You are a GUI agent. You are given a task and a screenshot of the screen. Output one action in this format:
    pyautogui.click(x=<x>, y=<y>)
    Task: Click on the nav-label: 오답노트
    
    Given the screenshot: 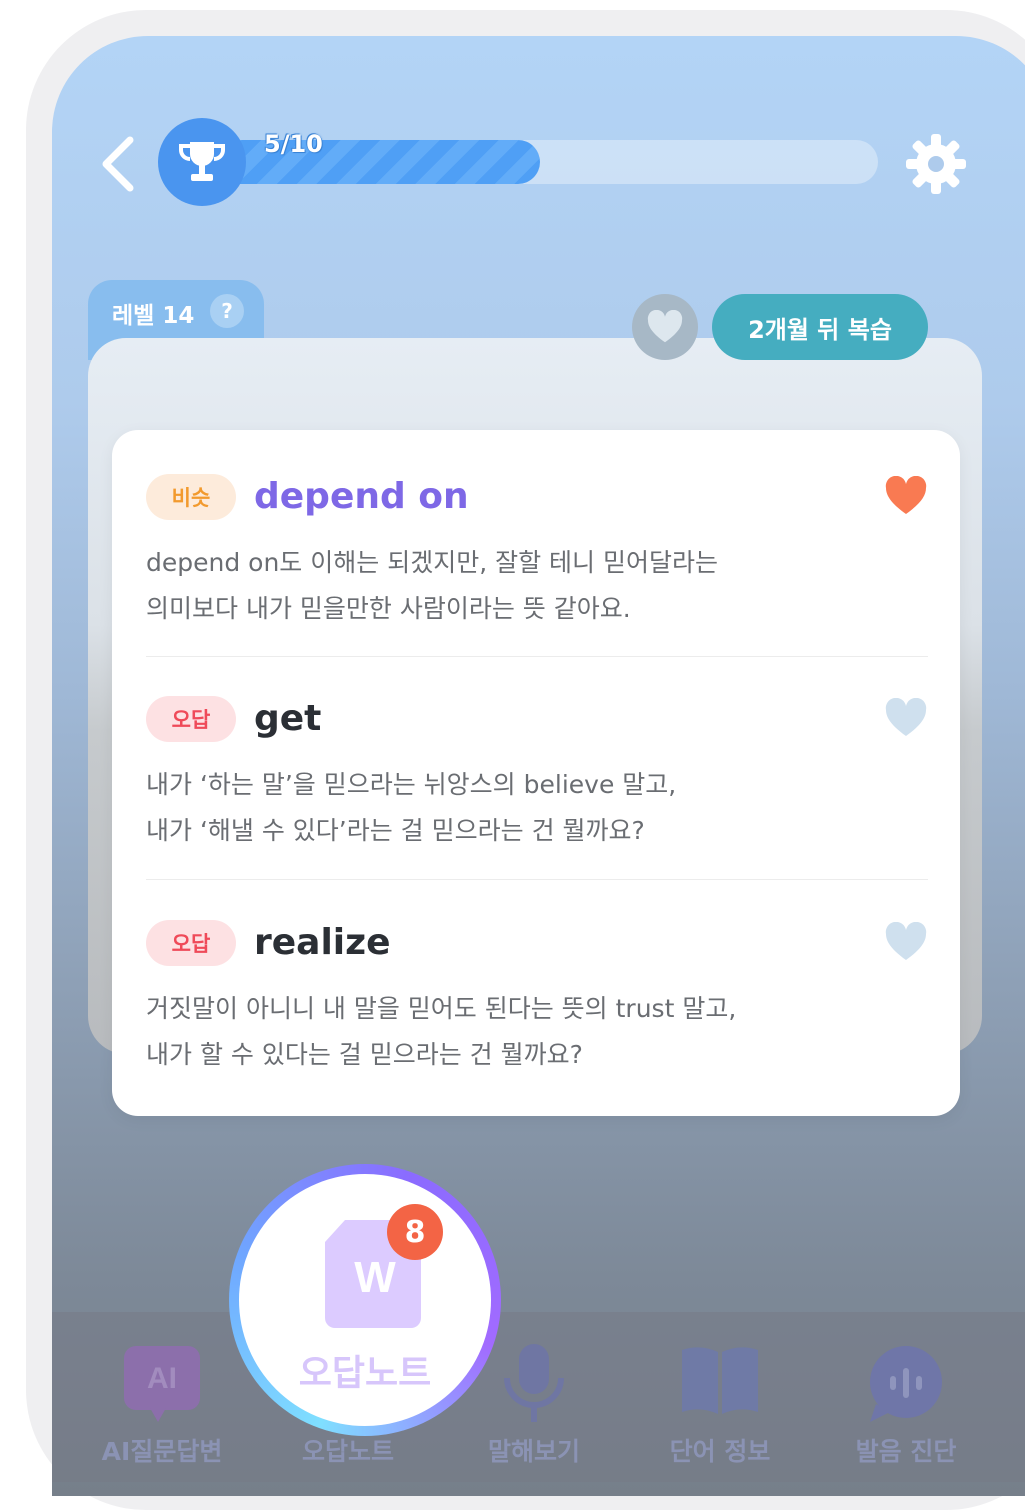 What is the action you would take?
    pyautogui.click(x=347, y=1451)
    